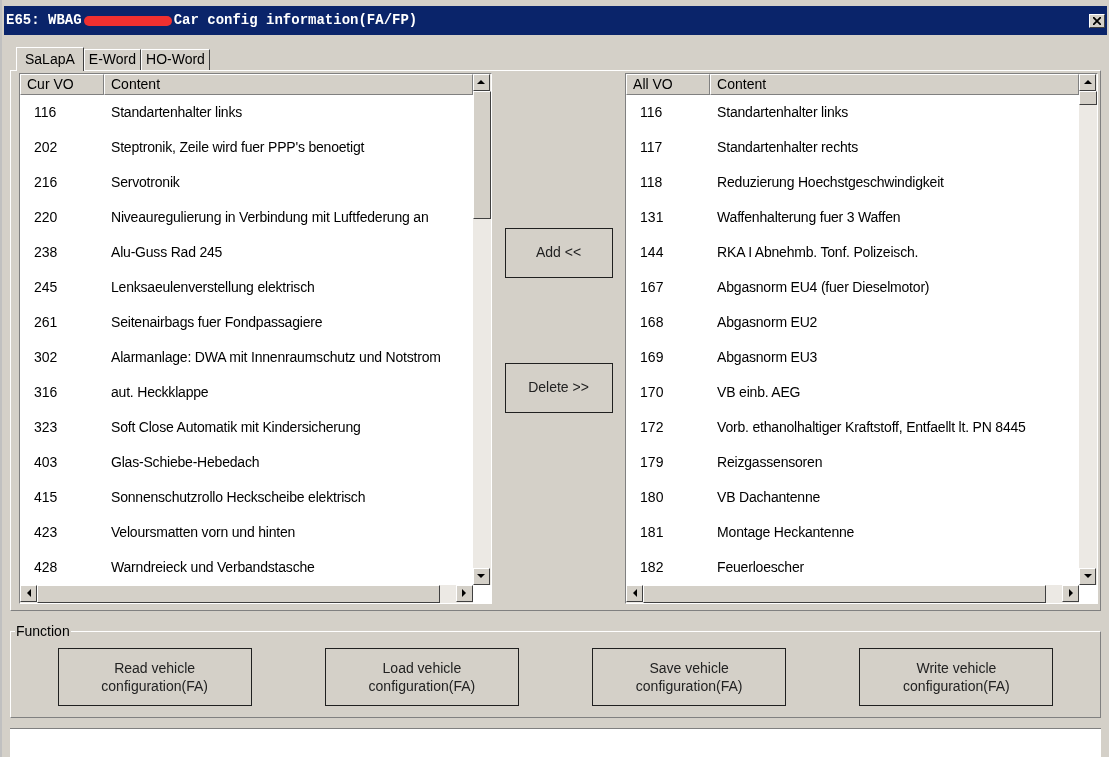 The height and width of the screenshot is (757, 1109). I want to click on vo-code-cell-text: 168, so click(652, 322).